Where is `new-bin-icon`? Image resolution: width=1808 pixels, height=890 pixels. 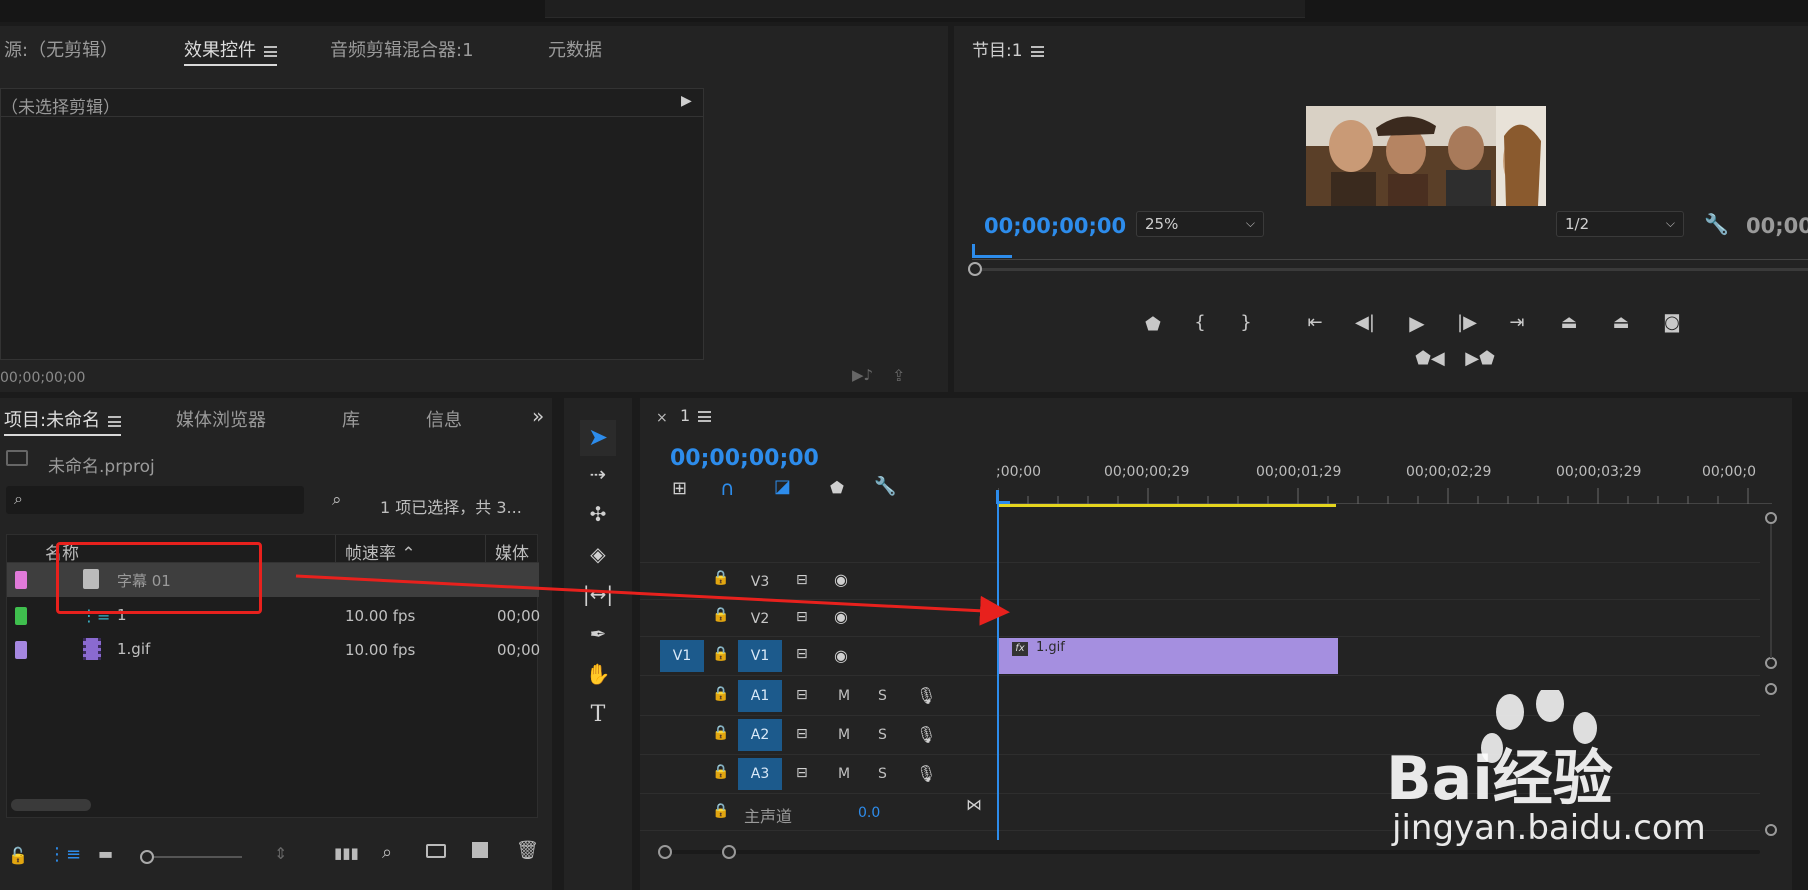 new-bin-icon is located at coordinates (436, 851).